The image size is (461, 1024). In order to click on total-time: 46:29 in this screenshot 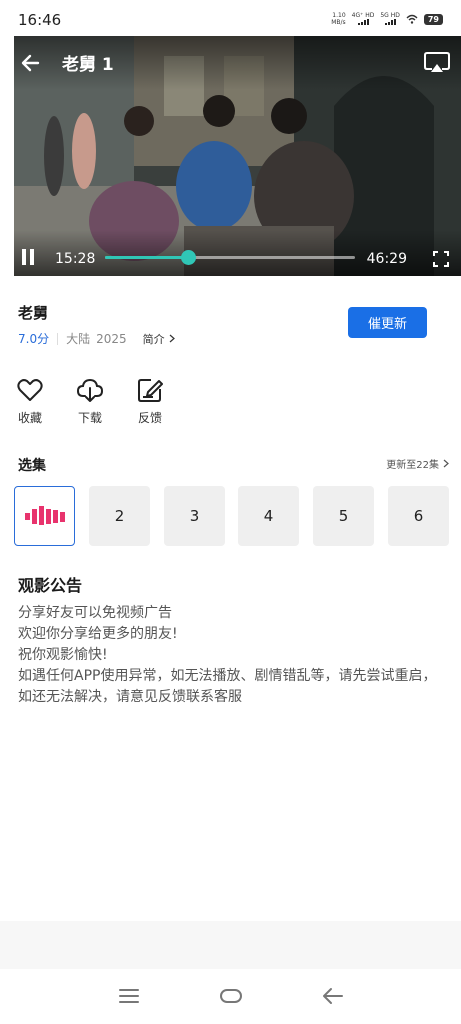, I will do `click(386, 259)`.